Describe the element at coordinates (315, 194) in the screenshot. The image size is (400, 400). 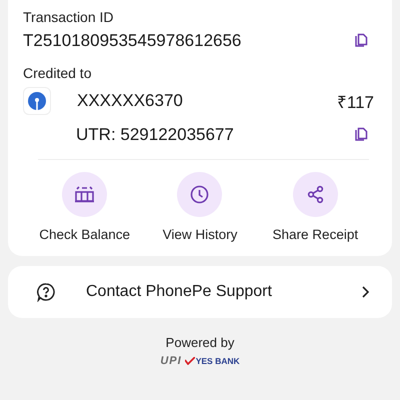
I see `share-icon` at that location.